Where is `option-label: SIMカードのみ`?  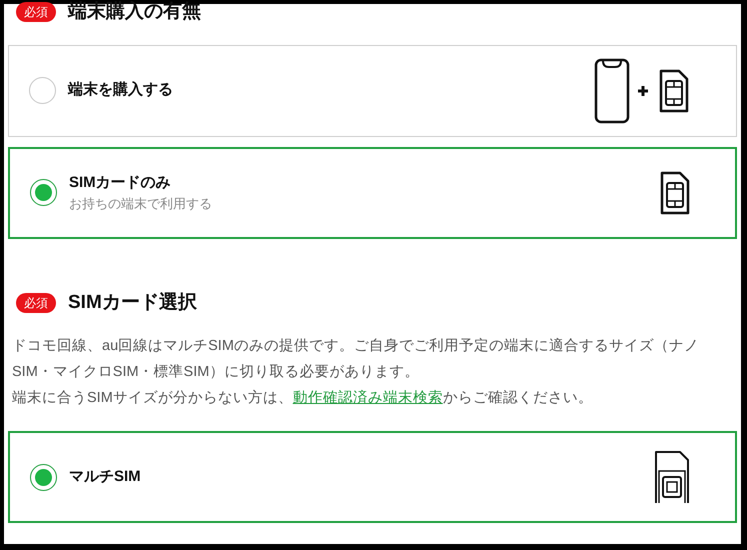
option-label: SIMカードのみ is located at coordinates (120, 182).